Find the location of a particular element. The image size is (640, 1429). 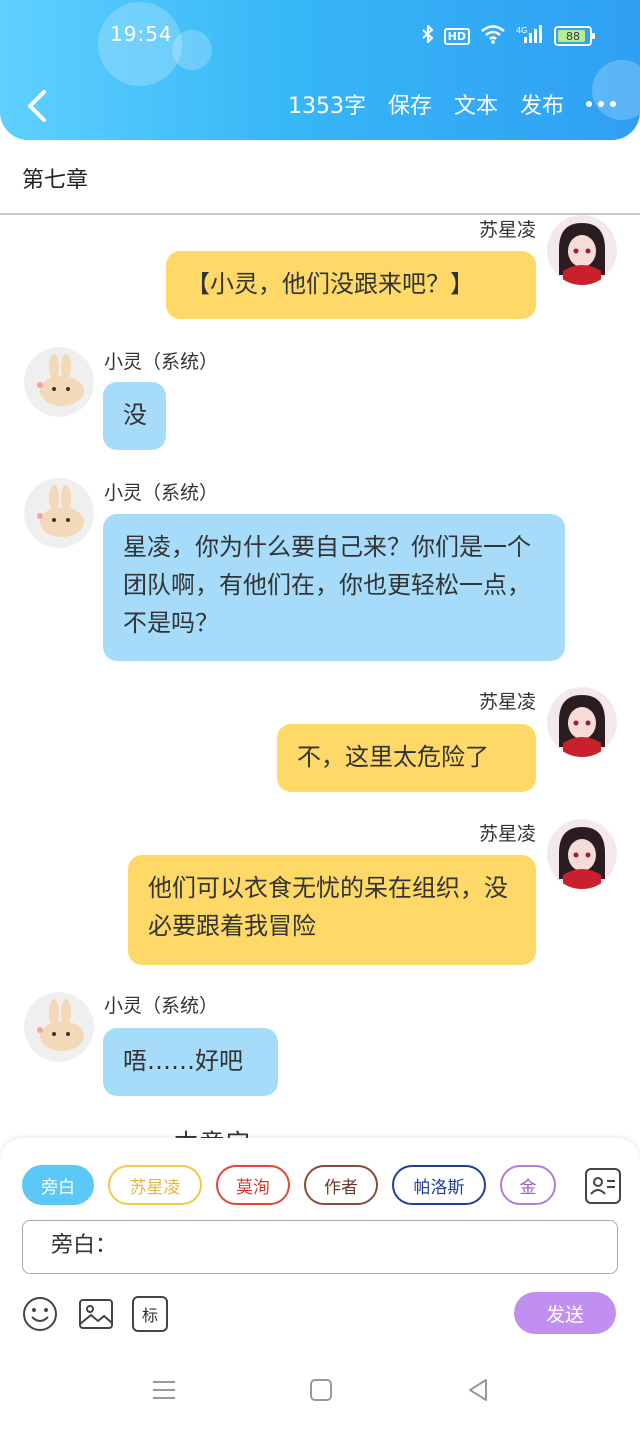

battery-icon: 88 is located at coordinates (574, 36).